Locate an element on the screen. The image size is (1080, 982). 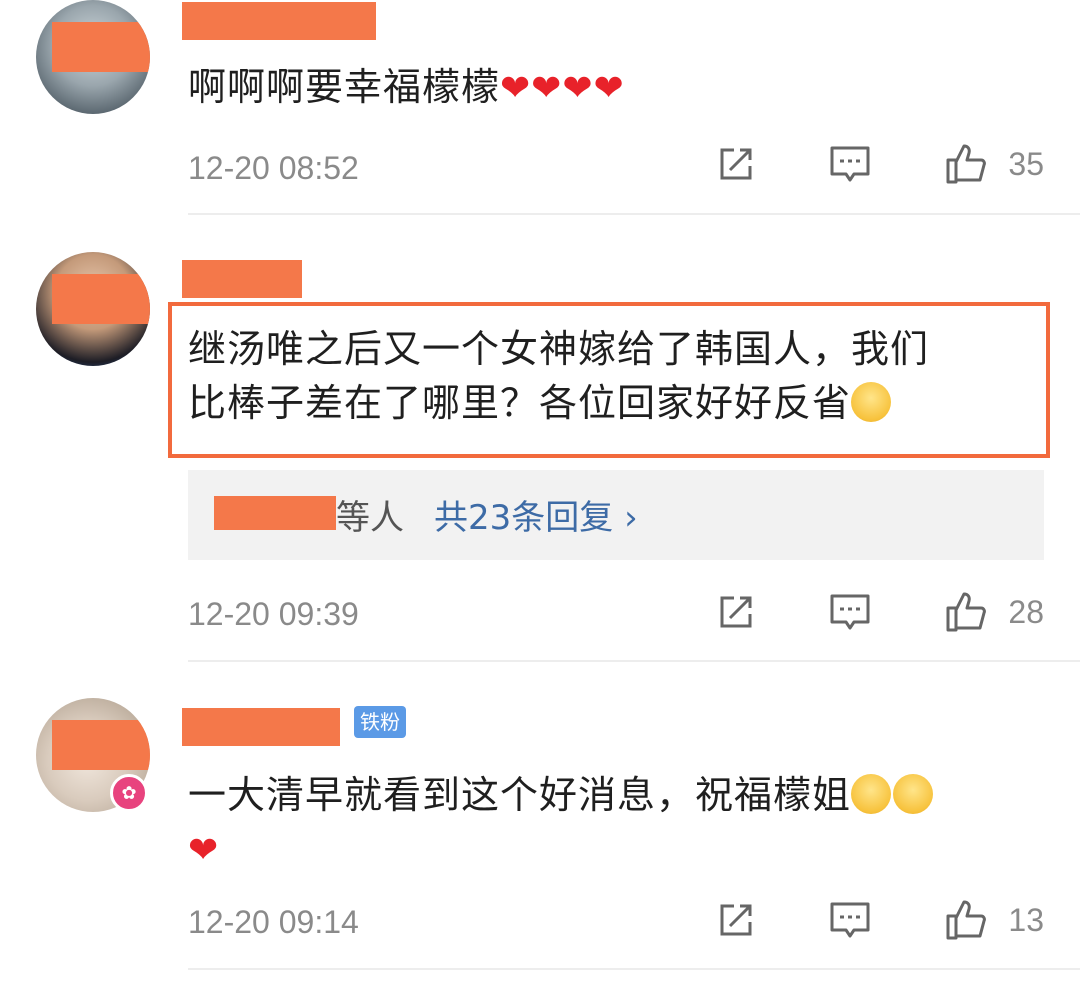
comment-actions: 35 is located at coordinates (879, 164).